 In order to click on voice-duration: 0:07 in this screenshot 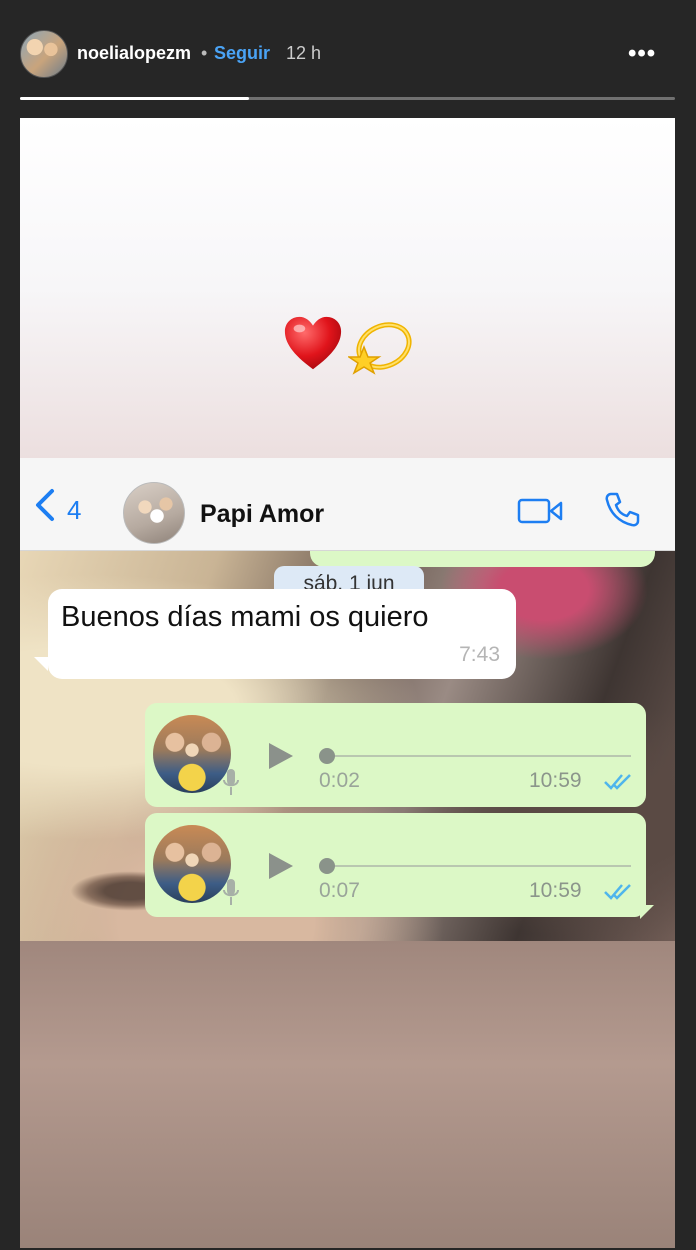, I will do `click(339, 890)`.